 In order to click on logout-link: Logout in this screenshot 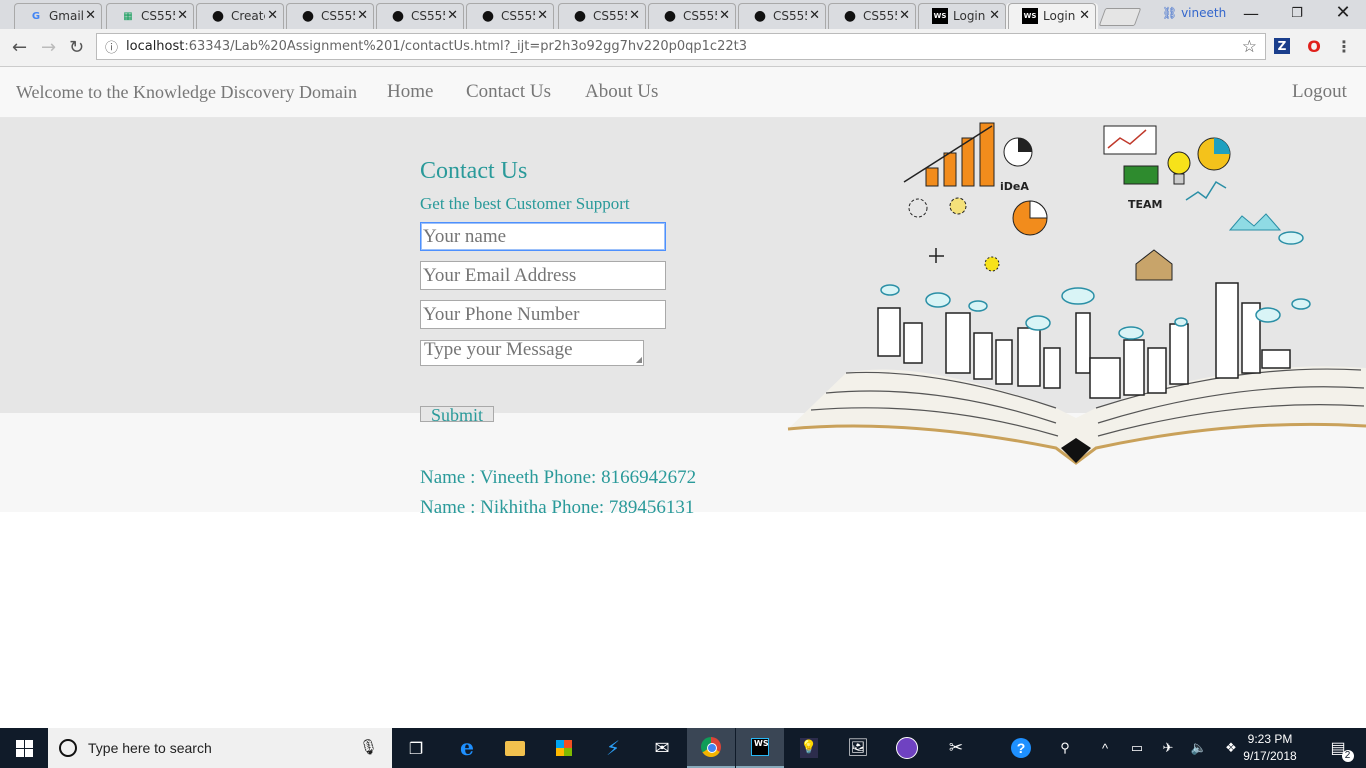, I will do `click(1319, 92)`.